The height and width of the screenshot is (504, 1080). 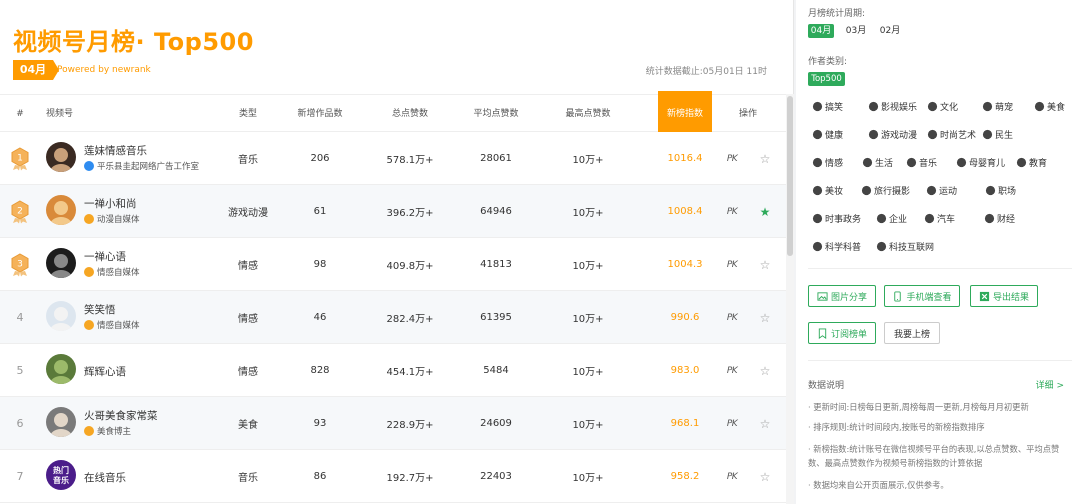 What do you see at coordinates (1000, 190) in the screenshot?
I see `category-briefcase: 职场` at bounding box center [1000, 190].